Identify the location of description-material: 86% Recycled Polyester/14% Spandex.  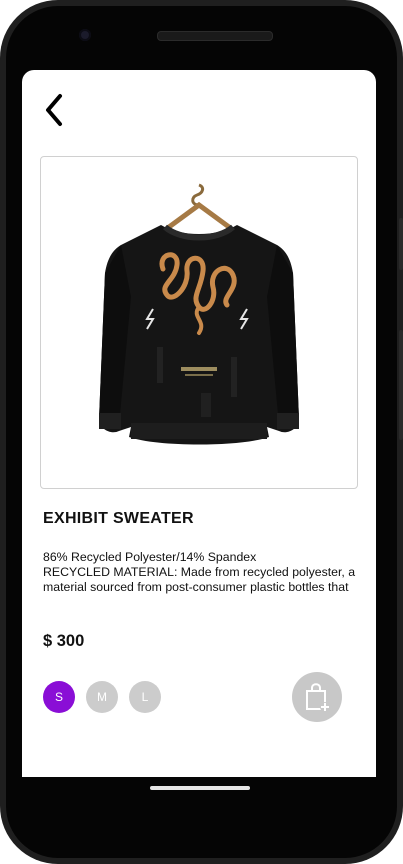
(150, 557).